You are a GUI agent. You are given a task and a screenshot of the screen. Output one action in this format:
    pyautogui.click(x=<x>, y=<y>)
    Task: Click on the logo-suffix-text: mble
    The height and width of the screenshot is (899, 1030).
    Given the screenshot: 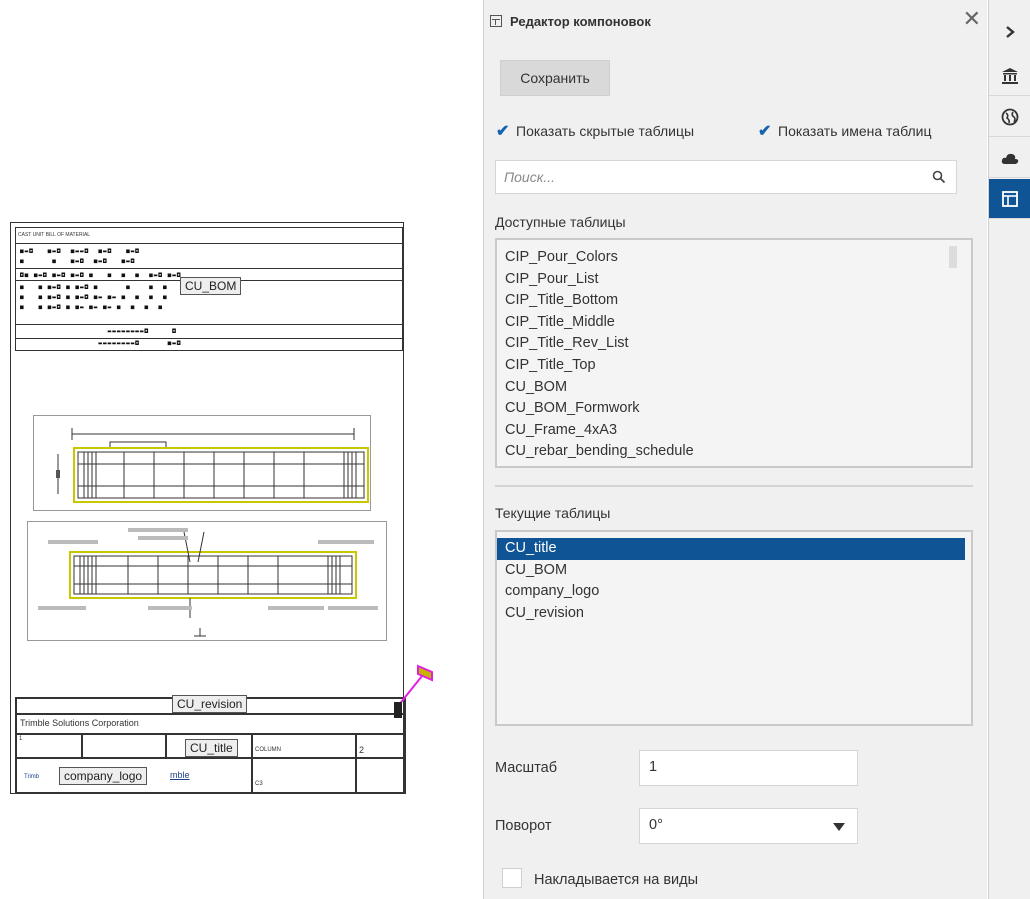 What is the action you would take?
    pyautogui.click(x=180, y=775)
    